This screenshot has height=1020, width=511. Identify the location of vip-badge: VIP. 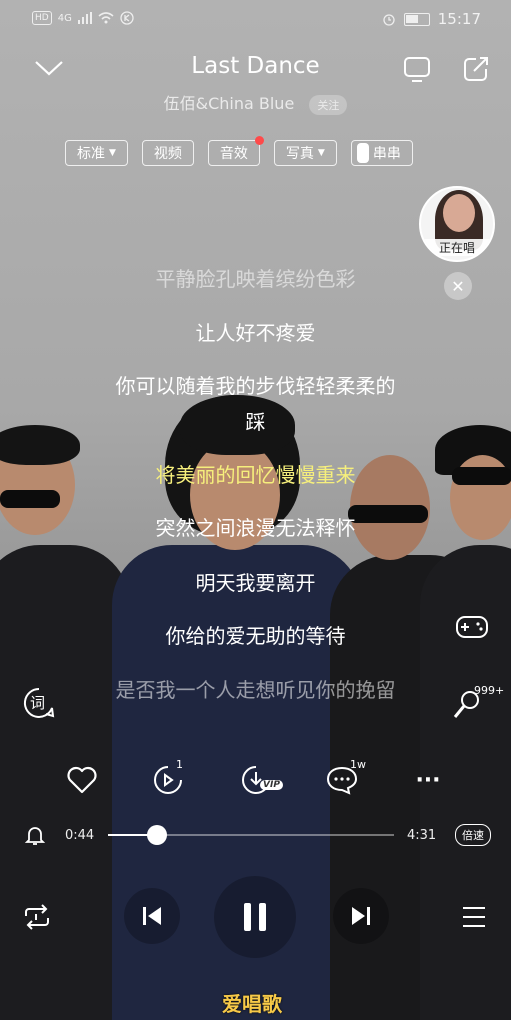
(271, 785).